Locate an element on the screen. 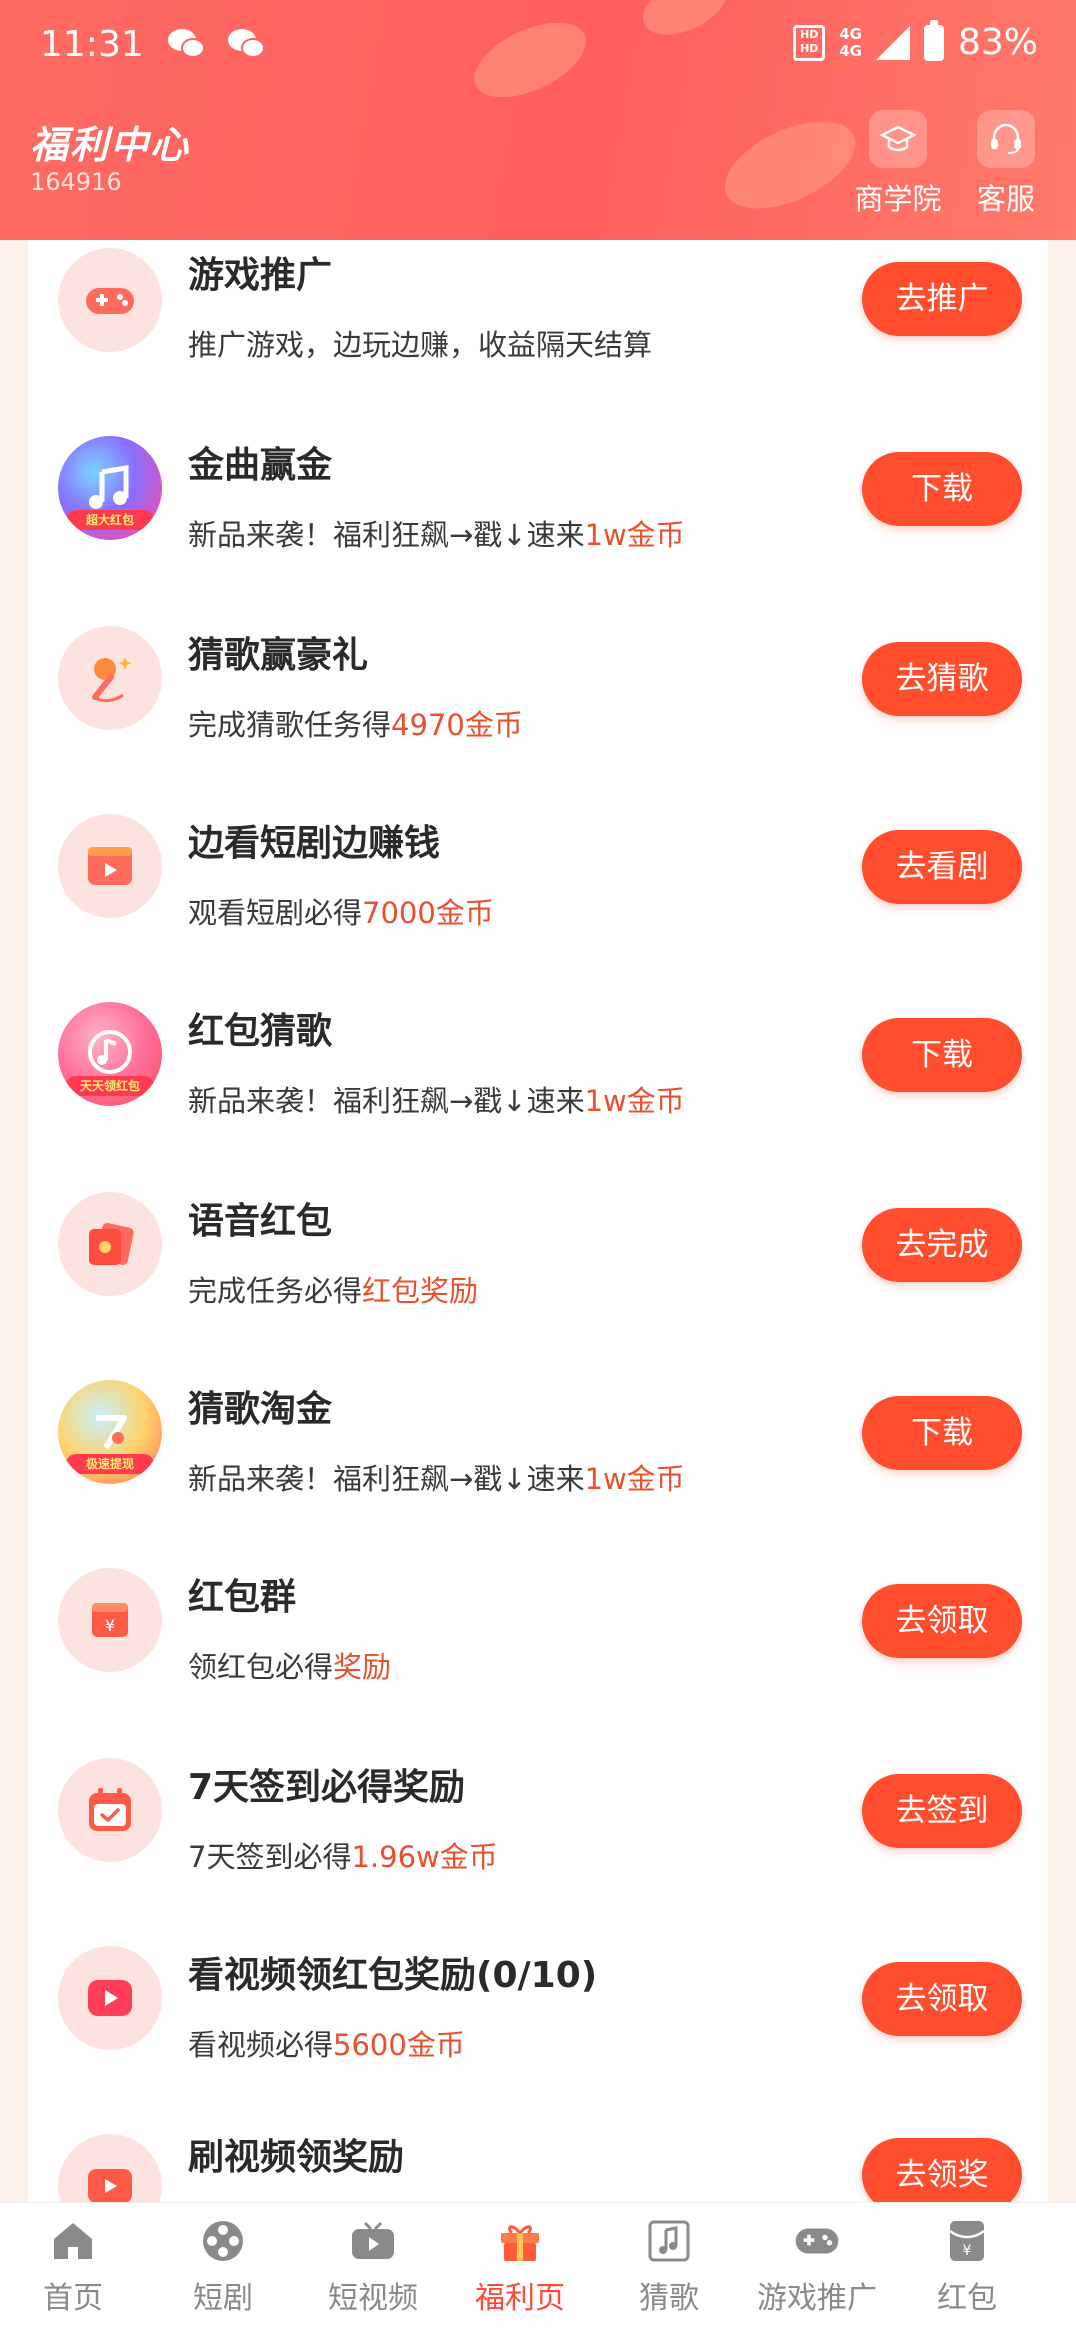 This screenshot has width=1076, height=2329. music-note-icon is located at coordinates (669, 2241).